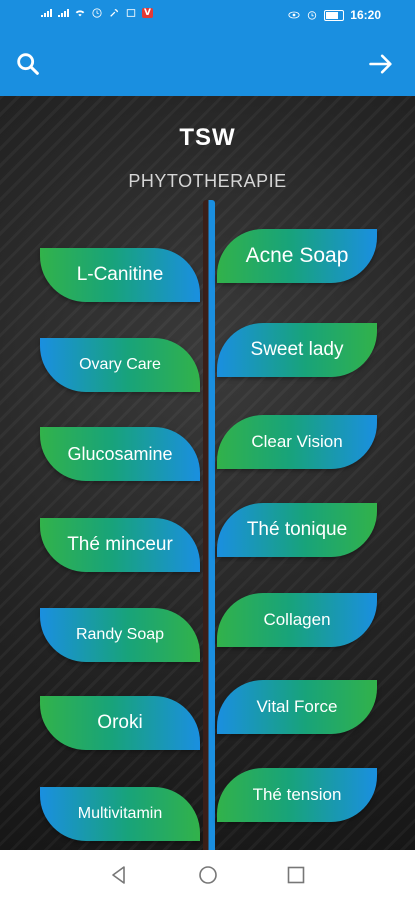 The height and width of the screenshot is (900, 415). What do you see at coordinates (120, 454) in the screenshot?
I see `product-glucosamine: Glucosamine` at bounding box center [120, 454].